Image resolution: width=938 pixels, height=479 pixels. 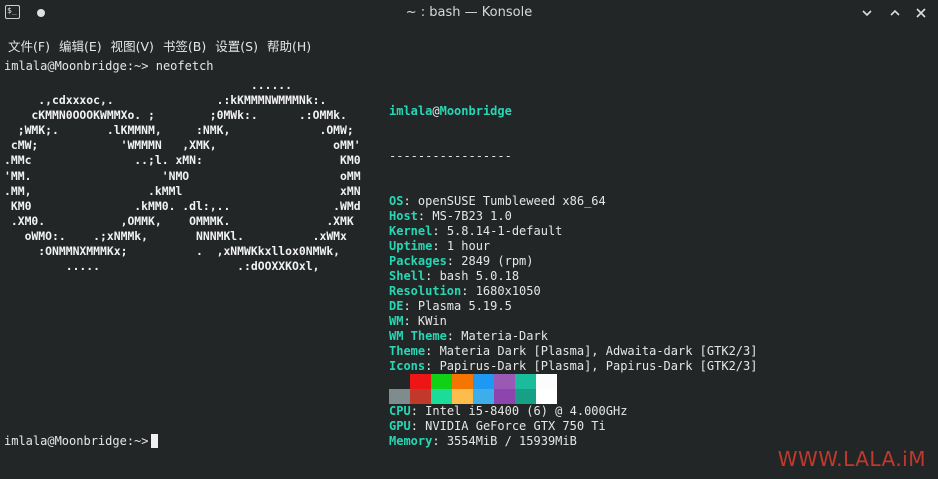 What do you see at coordinates (418, 261) in the screenshot?
I see `info-label: Packages` at bounding box center [418, 261].